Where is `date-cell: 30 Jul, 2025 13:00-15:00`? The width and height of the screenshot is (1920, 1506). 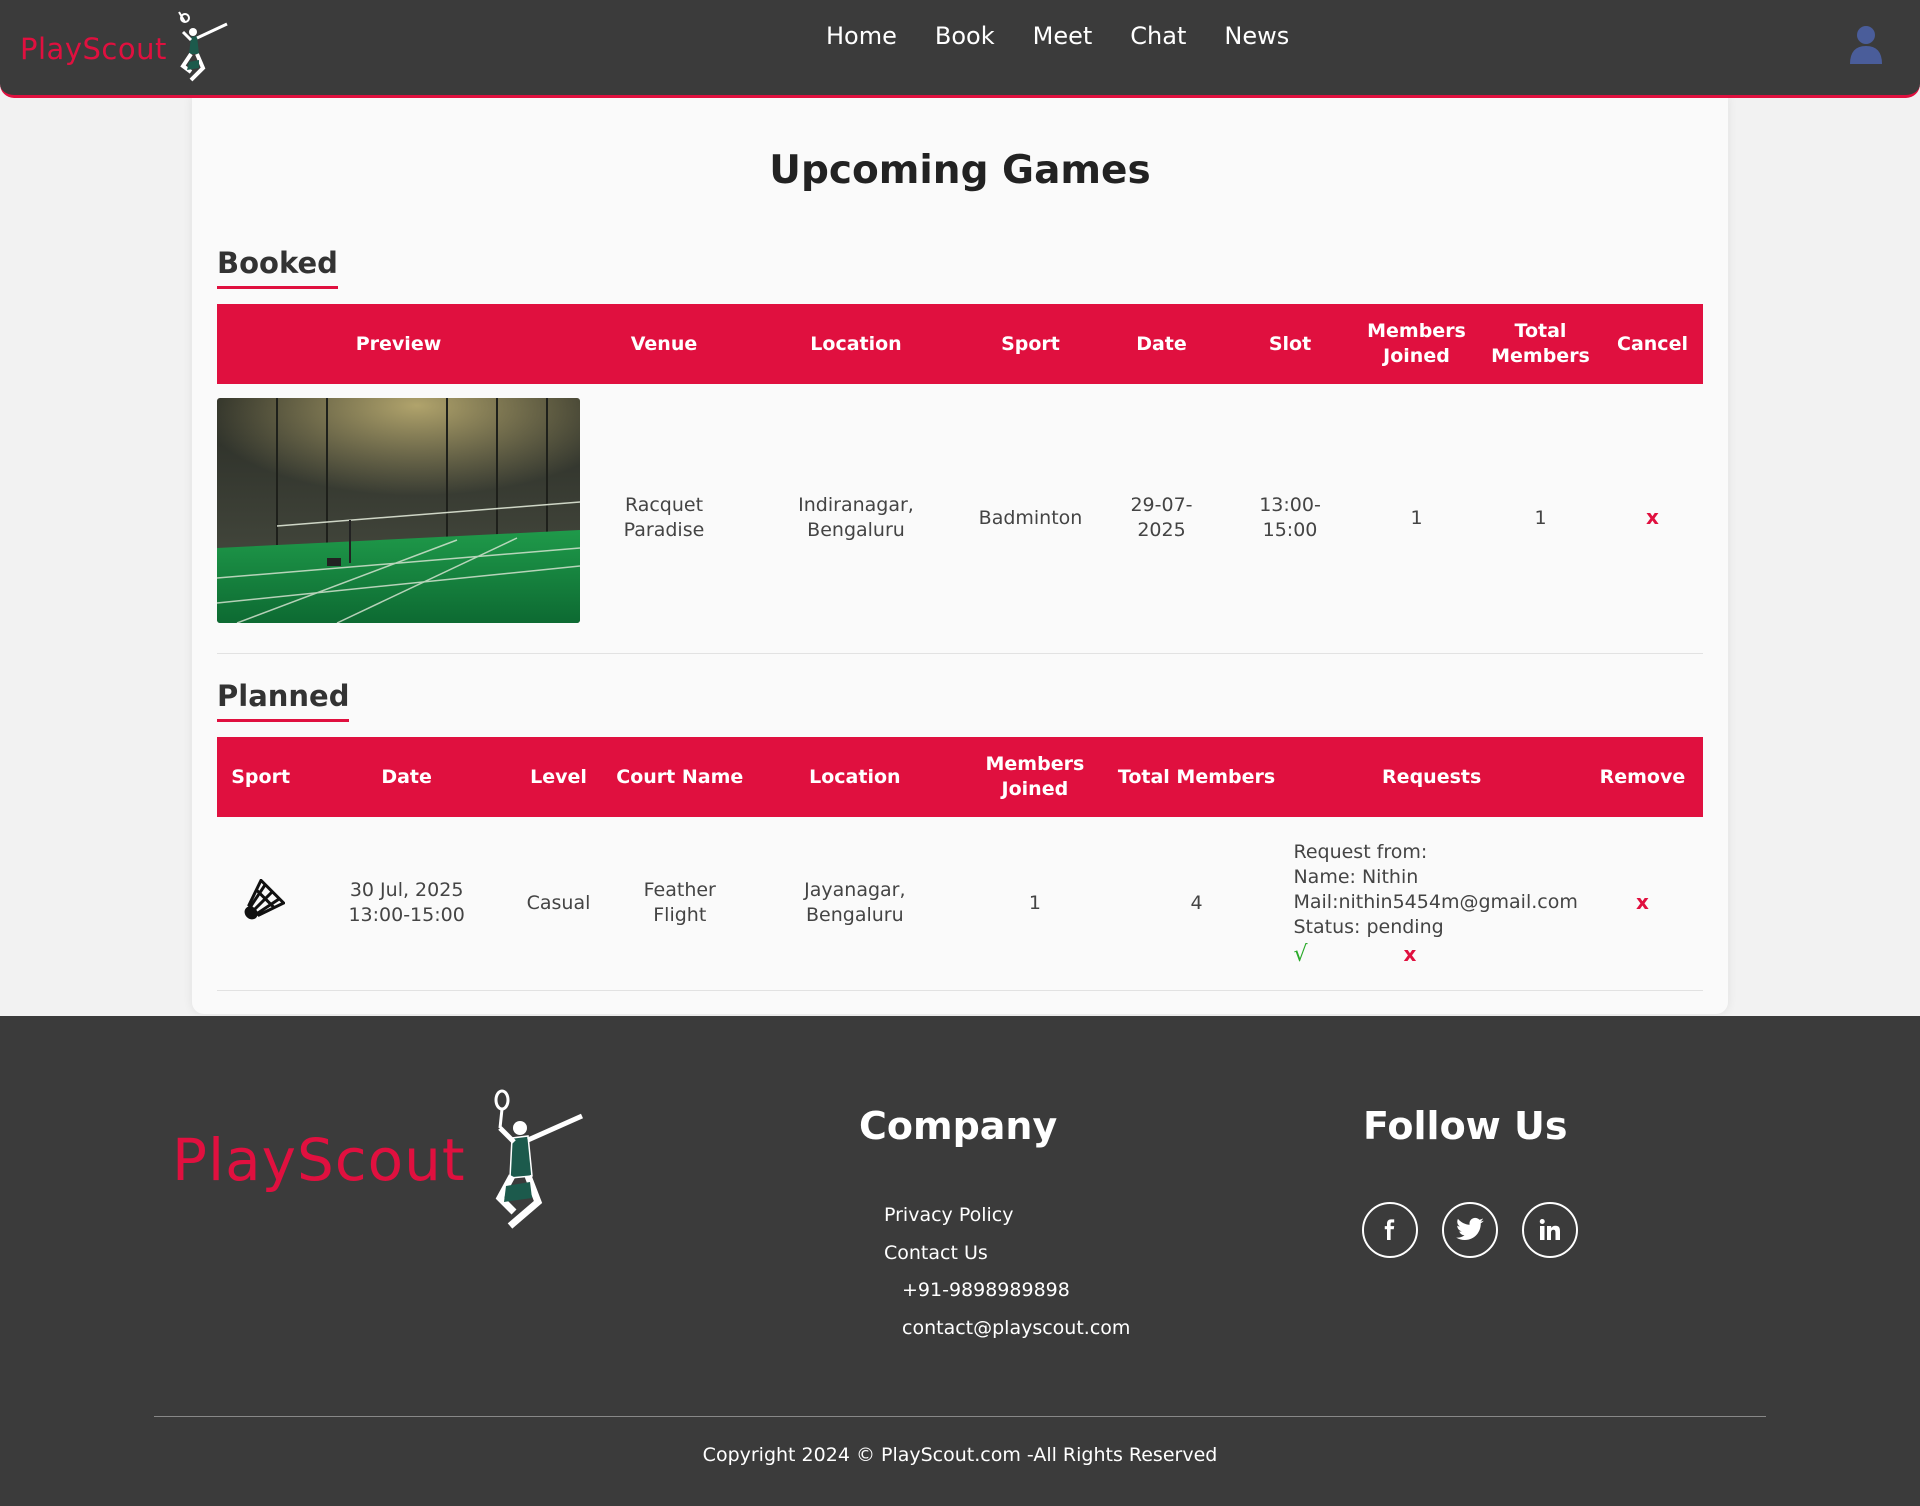 date-cell: 30 Jul, 2025 13:00-15:00 is located at coordinates (406, 903).